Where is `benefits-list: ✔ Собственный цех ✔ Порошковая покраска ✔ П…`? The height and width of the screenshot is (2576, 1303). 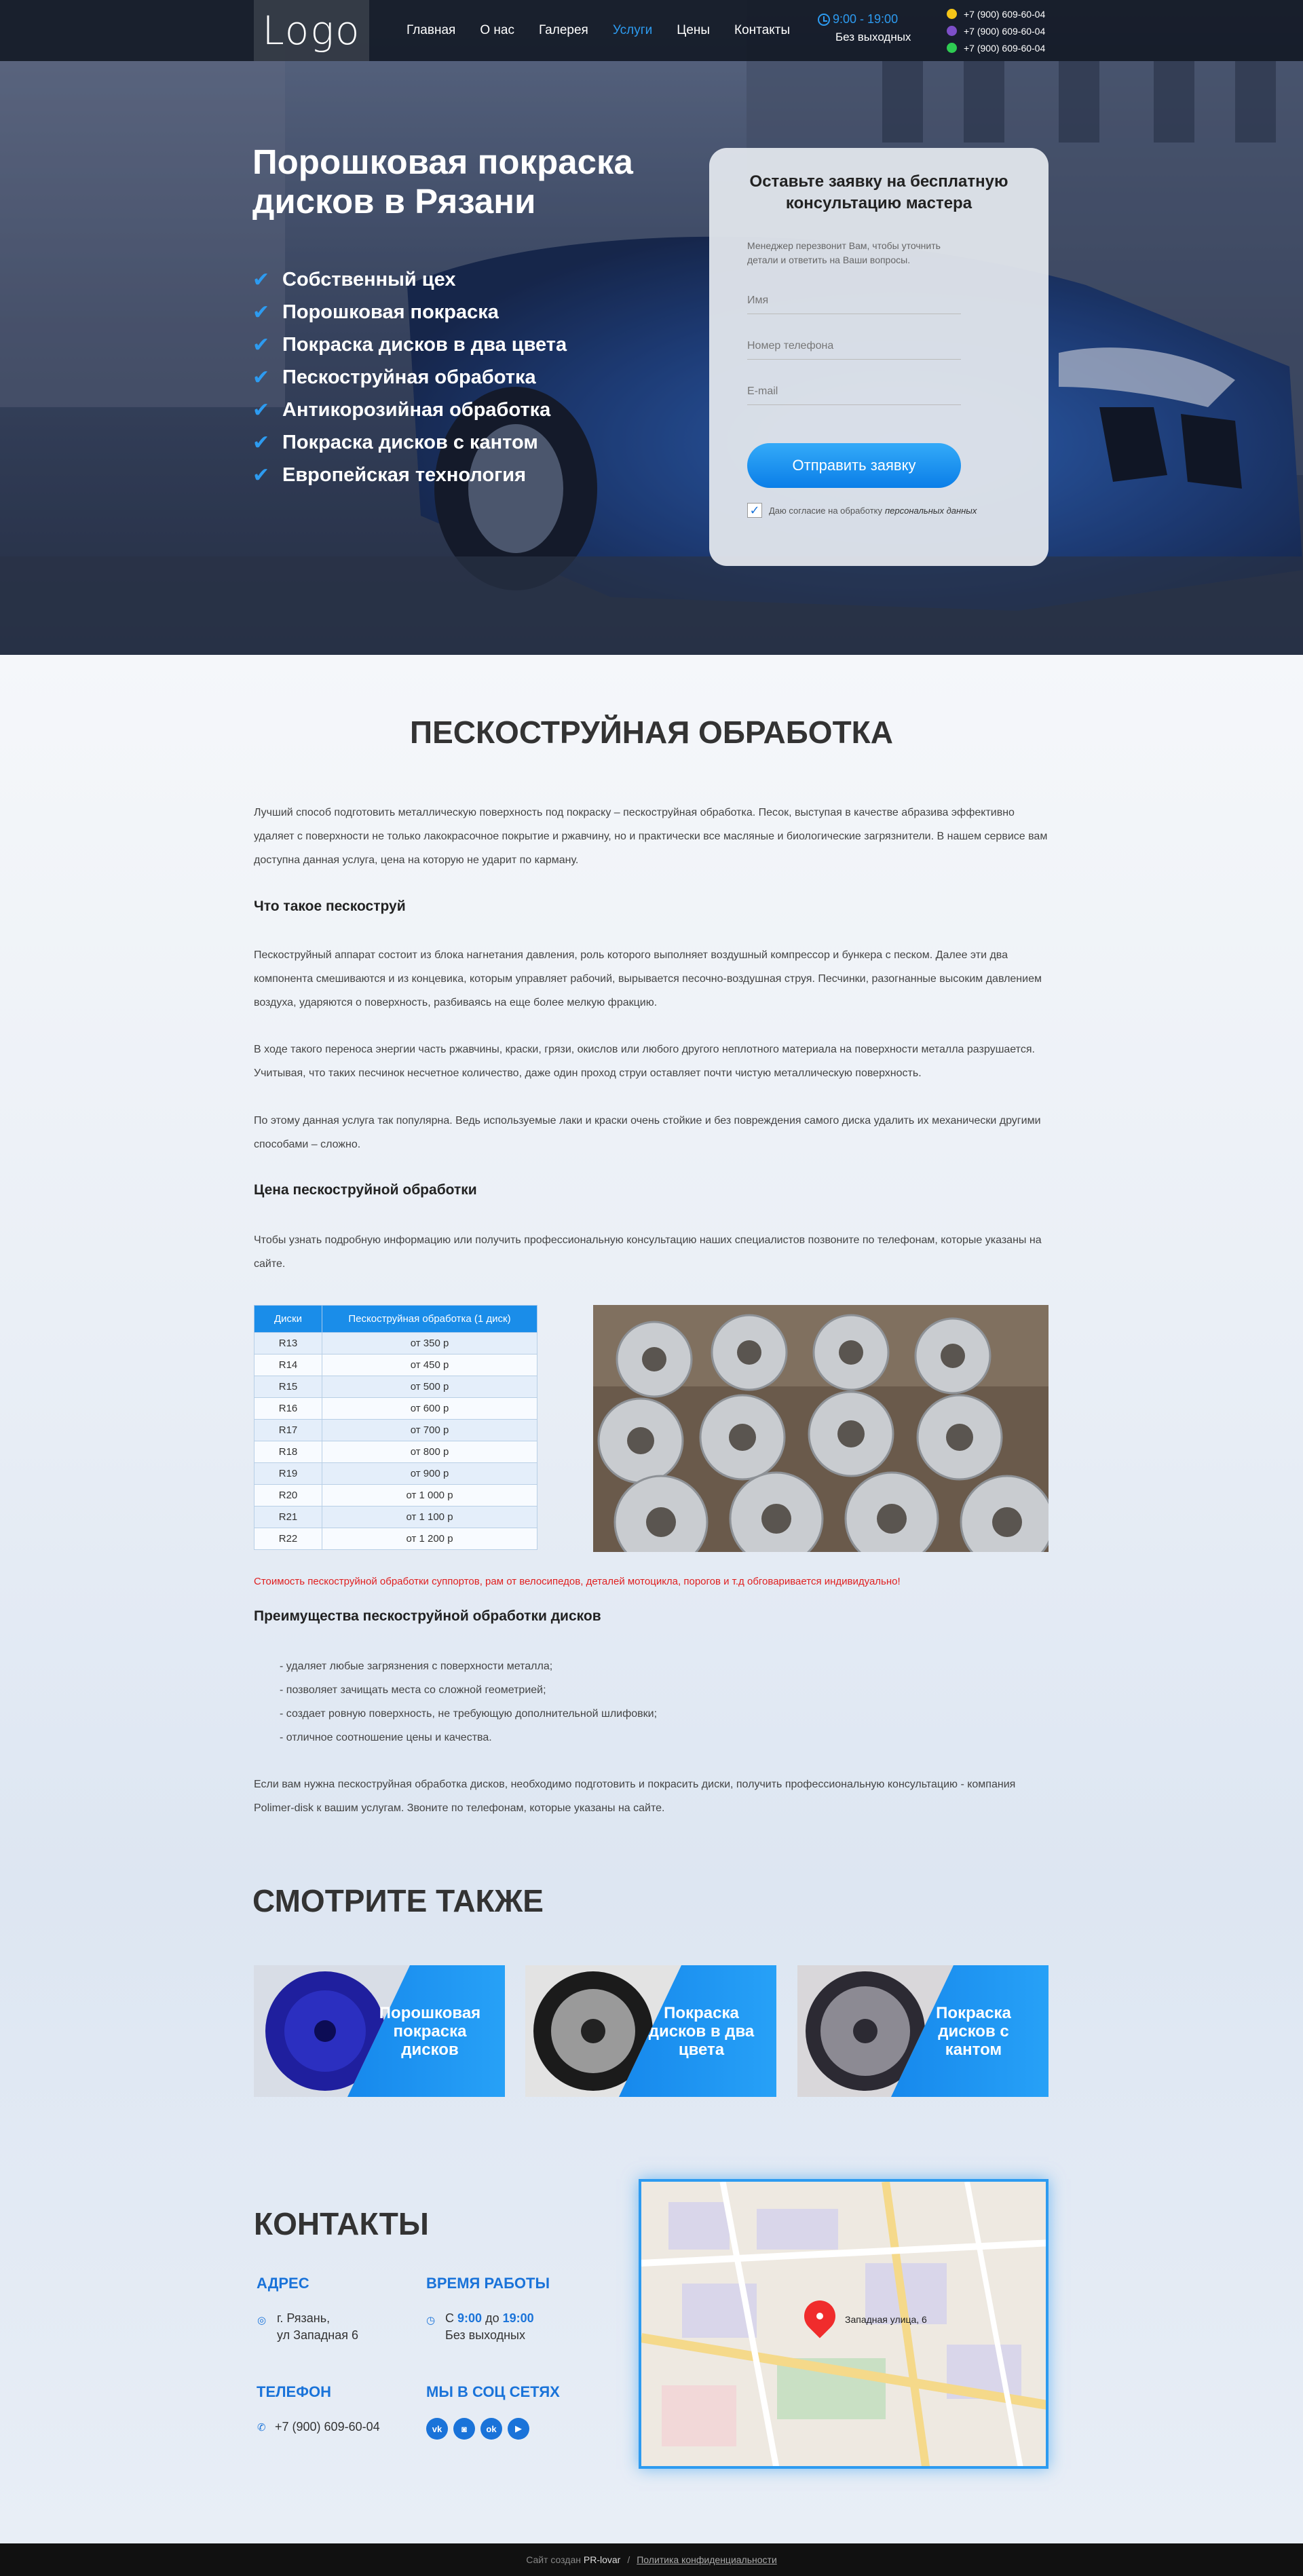 benefits-list: ✔ Собственный цех ✔ Порошковая покраска ✔ П… is located at coordinates (409, 377).